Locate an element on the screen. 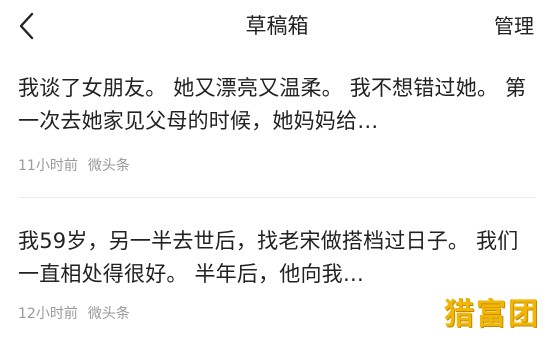 Image resolution: width=554 pixels, height=341 pixels. manage-button: 管理 is located at coordinates (514, 24).